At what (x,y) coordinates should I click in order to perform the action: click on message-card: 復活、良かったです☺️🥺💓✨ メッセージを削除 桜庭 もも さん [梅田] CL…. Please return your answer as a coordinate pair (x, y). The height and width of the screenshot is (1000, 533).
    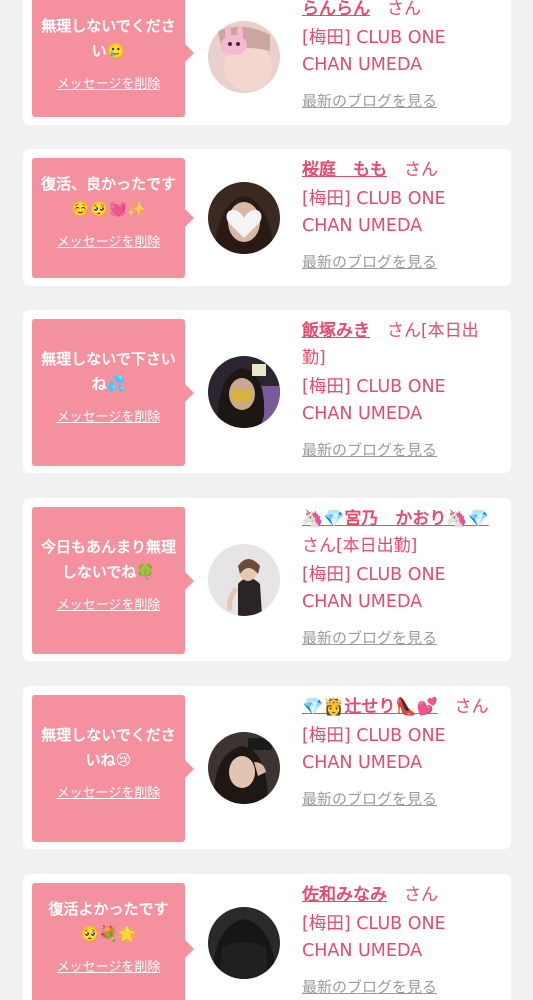
    Looking at the image, I should click on (267, 217).